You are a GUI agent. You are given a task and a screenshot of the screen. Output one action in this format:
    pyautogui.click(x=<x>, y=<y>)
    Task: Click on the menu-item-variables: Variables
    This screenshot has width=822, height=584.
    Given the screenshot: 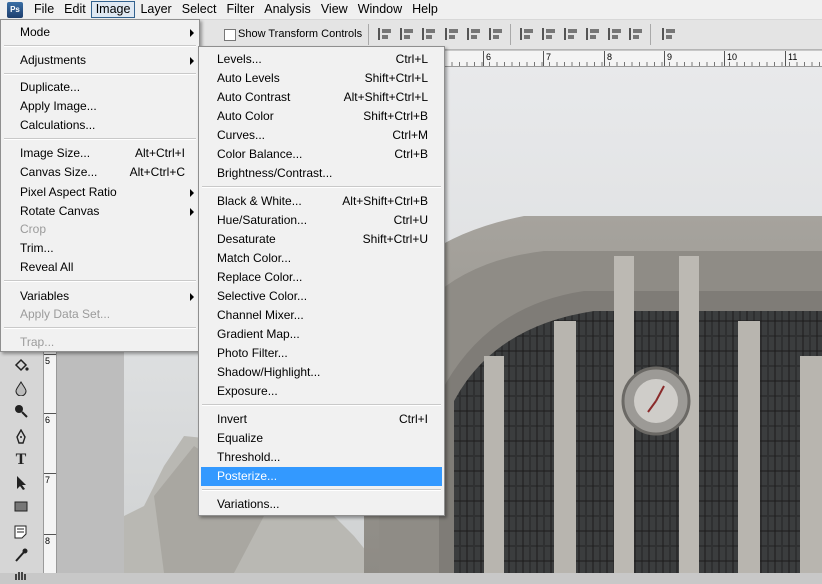 What is the action you would take?
    pyautogui.click(x=100, y=296)
    